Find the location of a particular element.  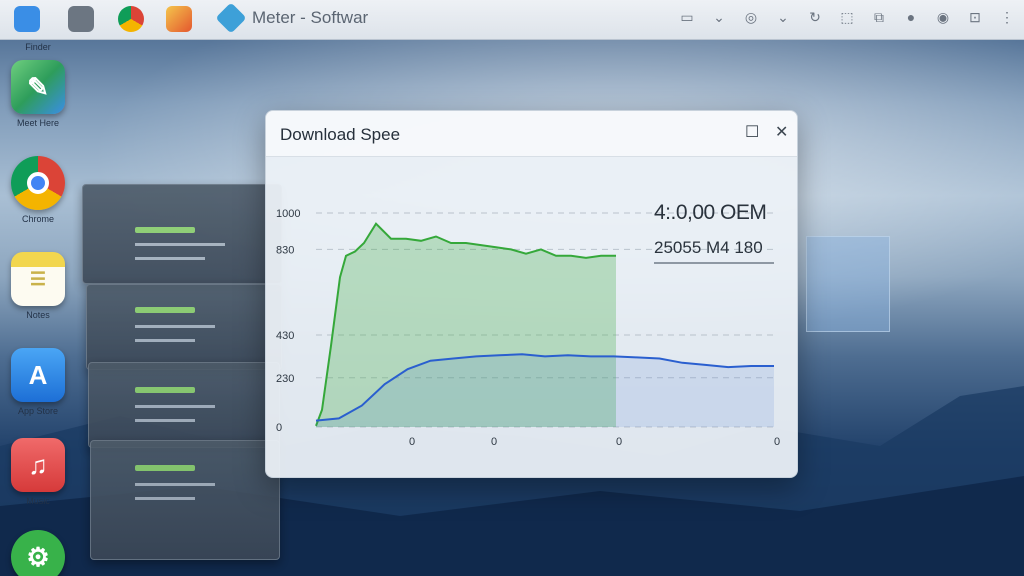

chrome-tab-icon is located at coordinates (131, 19).